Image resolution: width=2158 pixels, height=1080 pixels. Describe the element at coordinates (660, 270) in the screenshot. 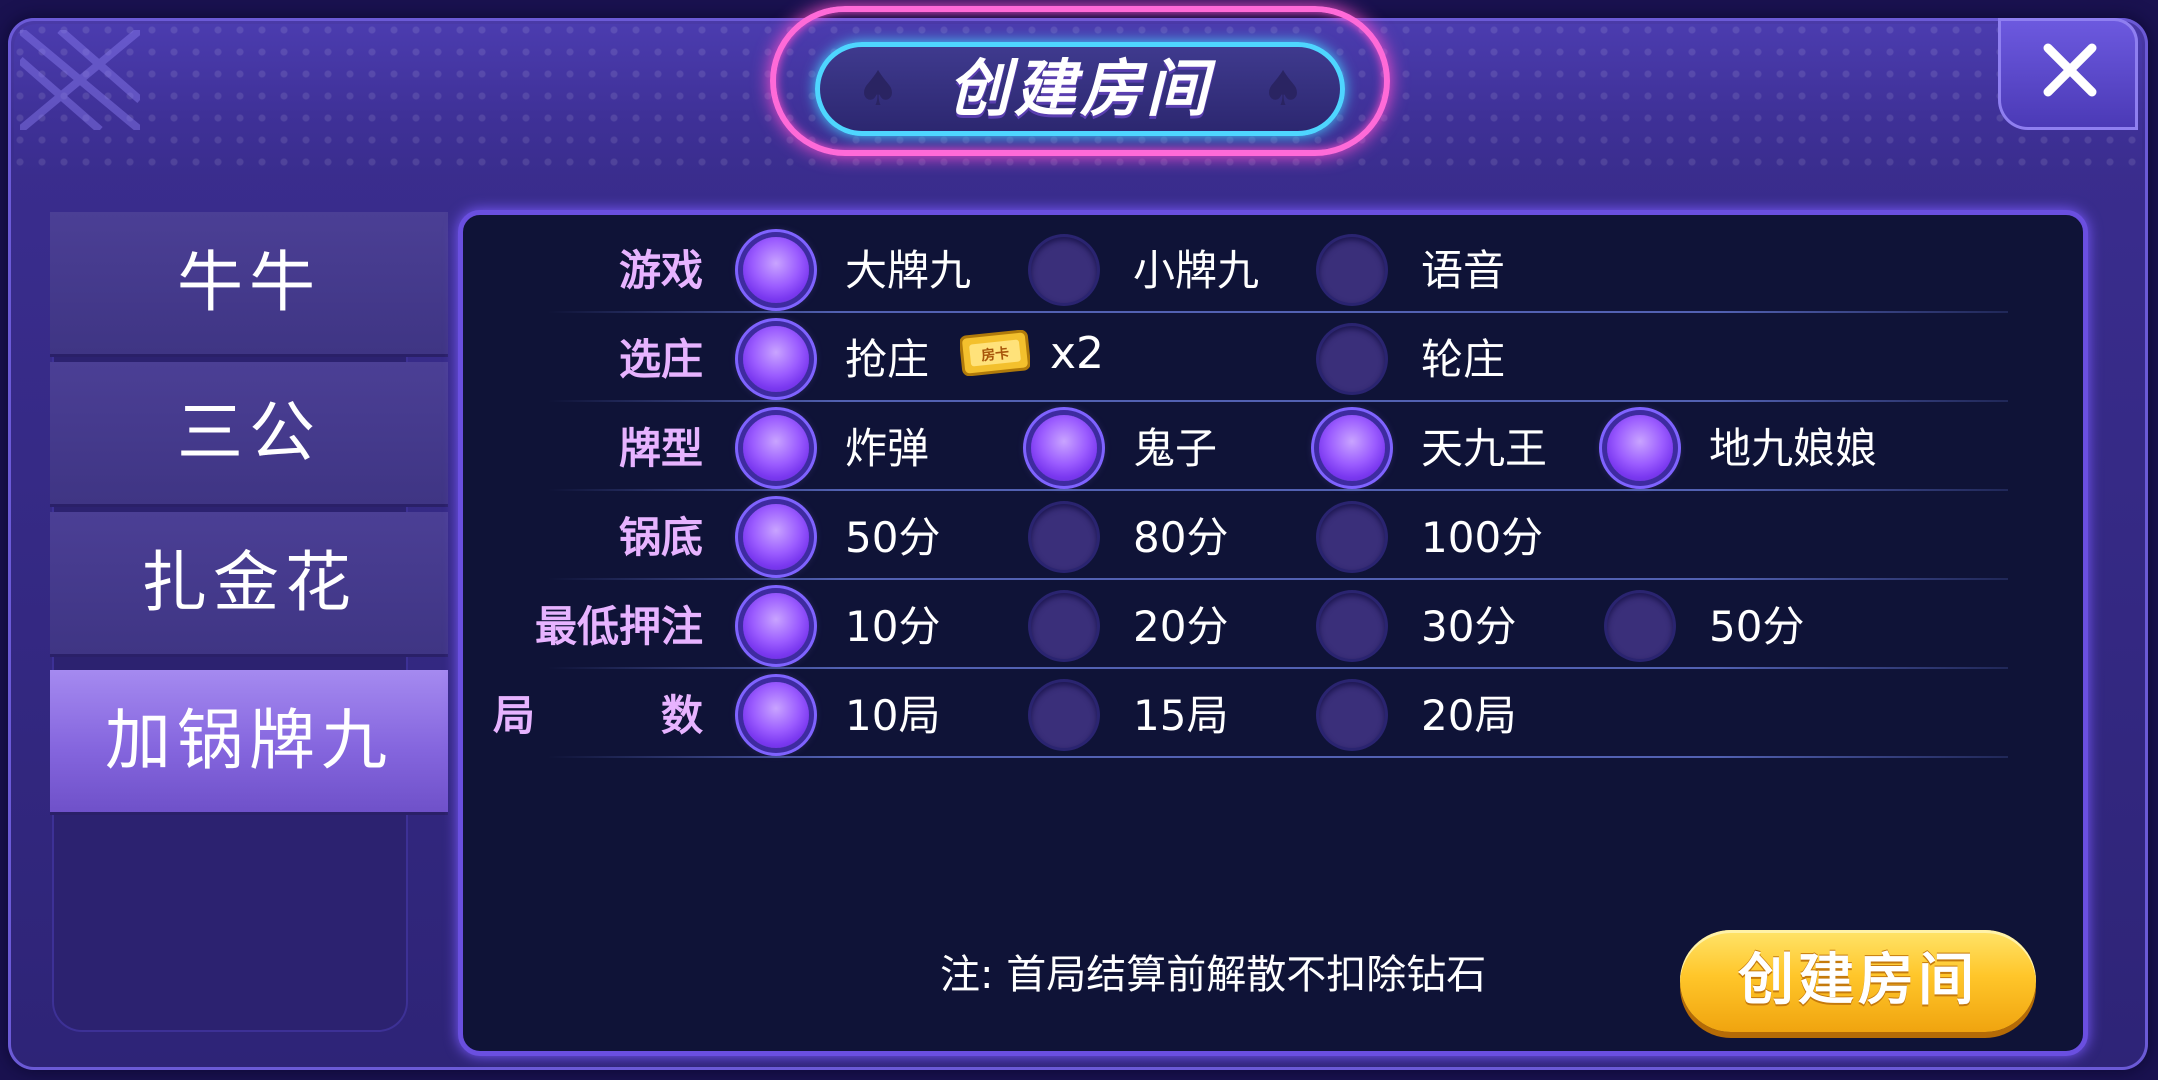

I see `row-label-game: 游戏` at that location.